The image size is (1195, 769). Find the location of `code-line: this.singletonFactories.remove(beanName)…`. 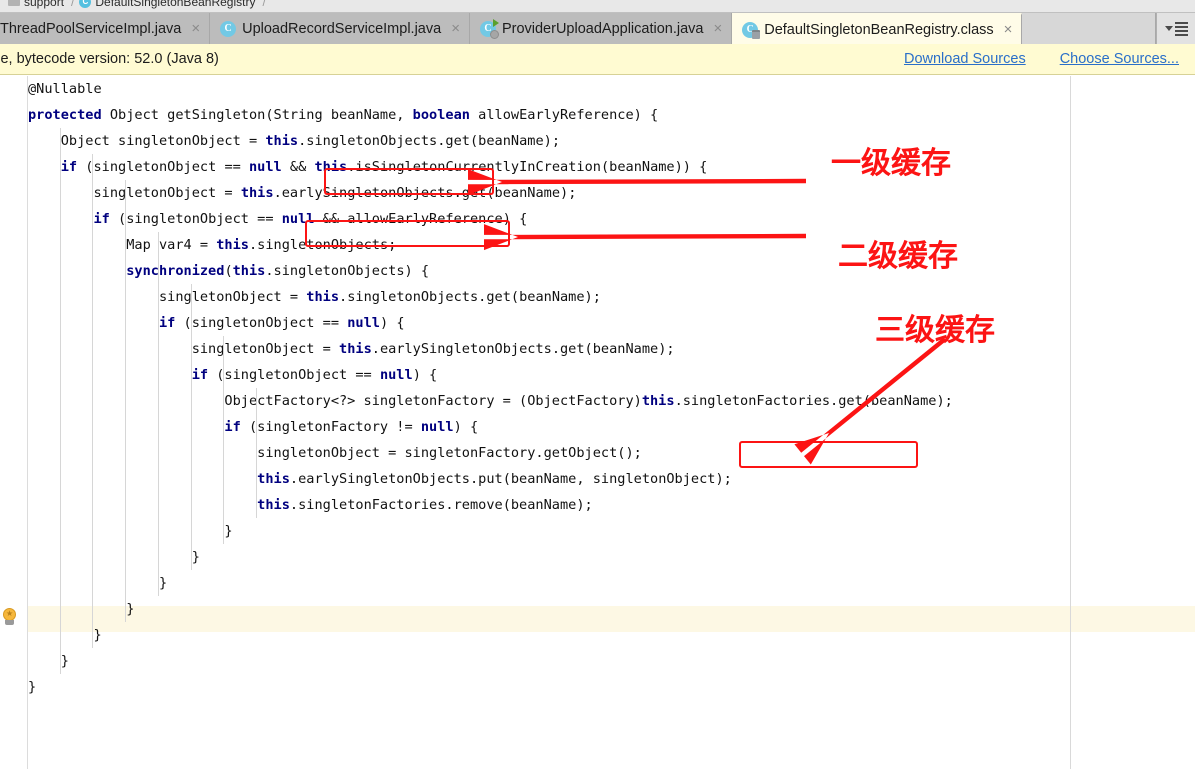

code-line: this.singletonFactories.remove(beanName)… is located at coordinates (608, 505).